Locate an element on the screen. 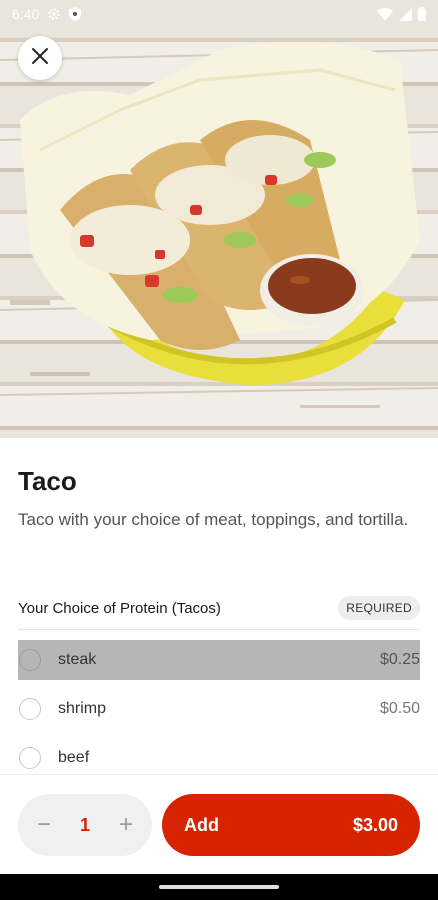 Image resolution: width=438 pixels, height=900 pixels. home-gesture-pill is located at coordinates (219, 887).